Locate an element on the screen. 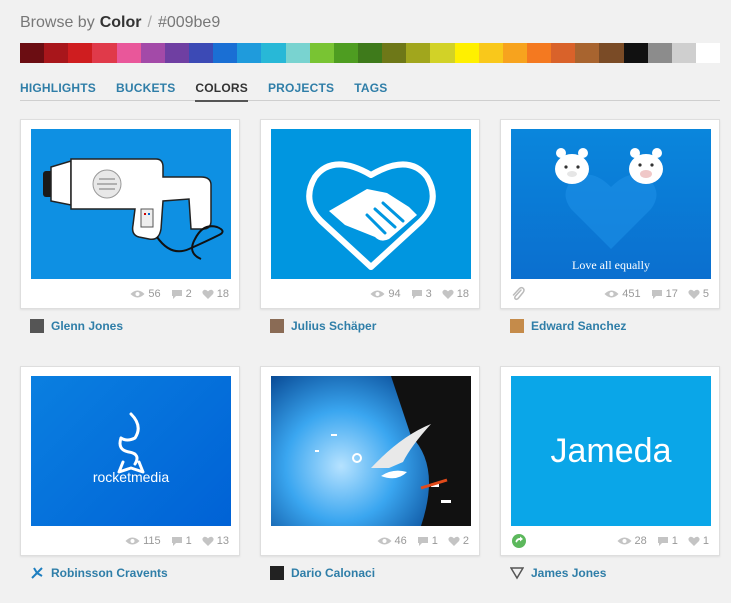  shot-card: 56 2 18 is located at coordinates (130, 214).